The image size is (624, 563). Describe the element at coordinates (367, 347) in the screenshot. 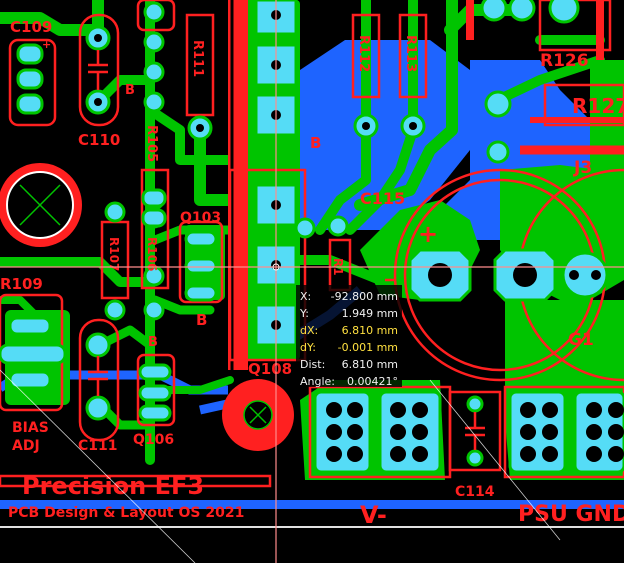

I see `readout-dy-value: -0.001 mm` at that location.